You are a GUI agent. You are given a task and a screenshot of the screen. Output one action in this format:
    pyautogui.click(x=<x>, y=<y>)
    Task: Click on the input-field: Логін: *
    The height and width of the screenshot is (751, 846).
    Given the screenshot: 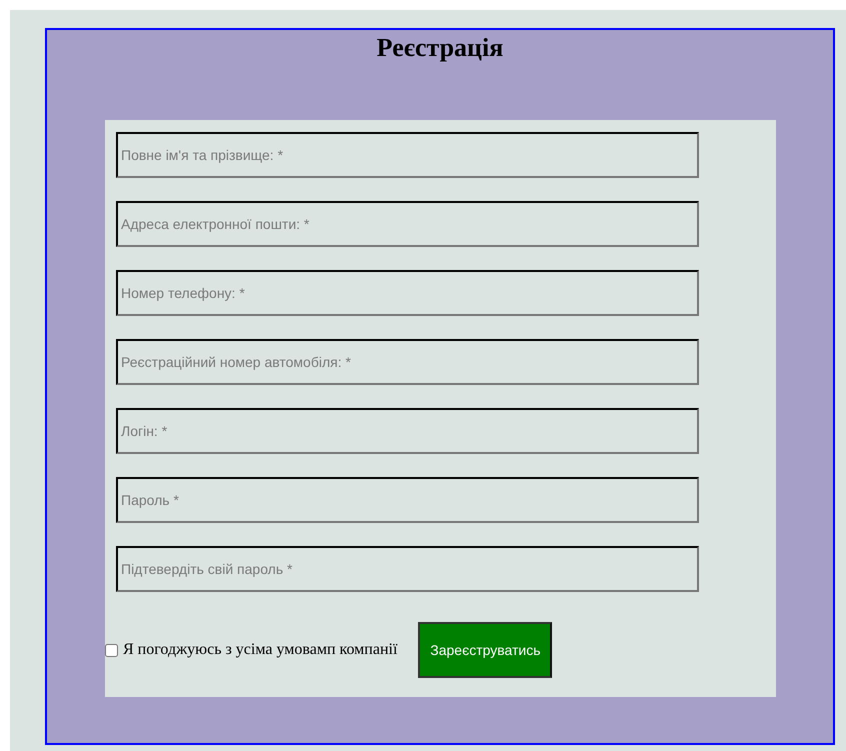 What is the action you would take?
    pyautogui.click(x=407, y=431)
    